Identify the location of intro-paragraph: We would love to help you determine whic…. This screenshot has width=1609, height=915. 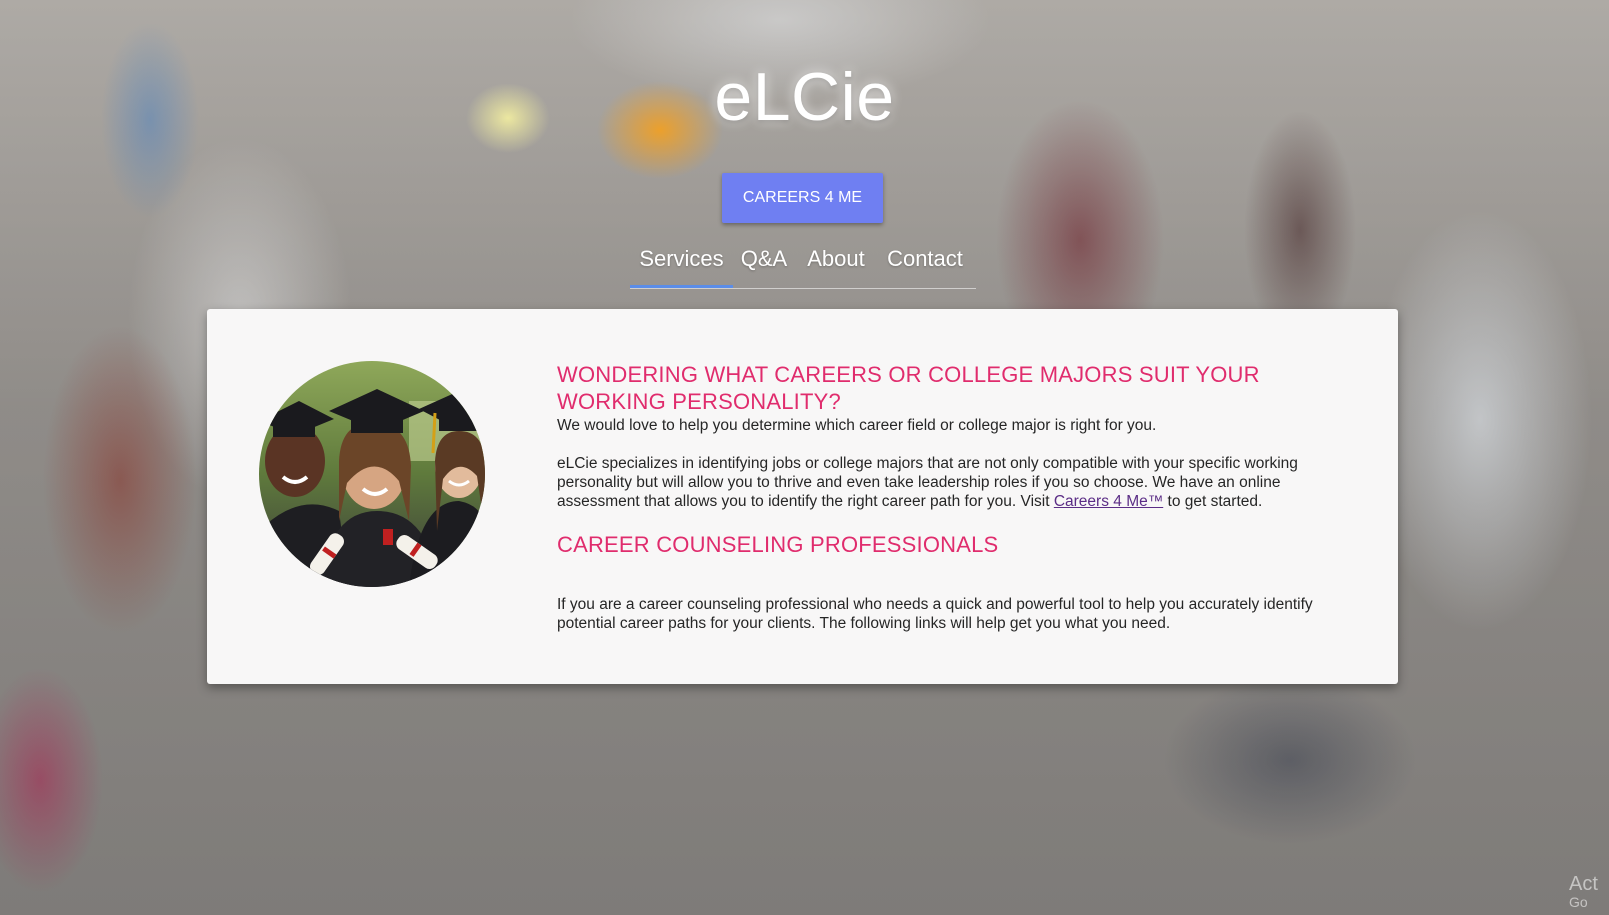
(857, 425).